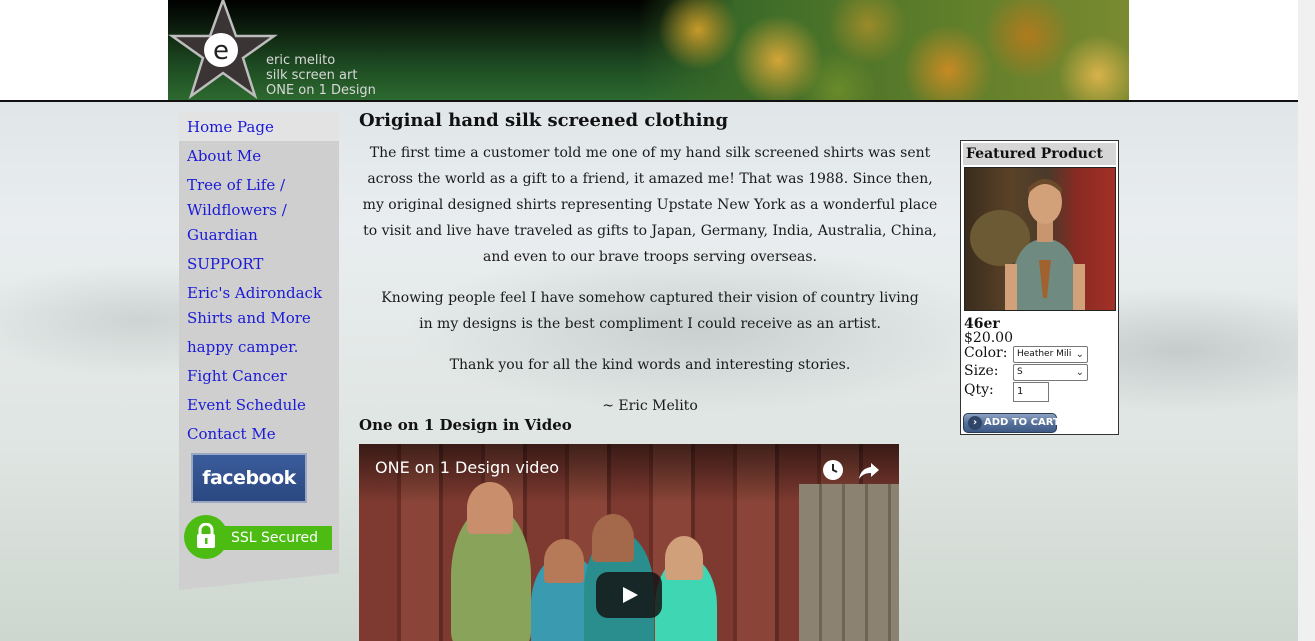  What do you see at coordinates (262, 264) in the screenshot?
I see `sidebar-item-support: SUPPORT` at bounding box center [262, 264].